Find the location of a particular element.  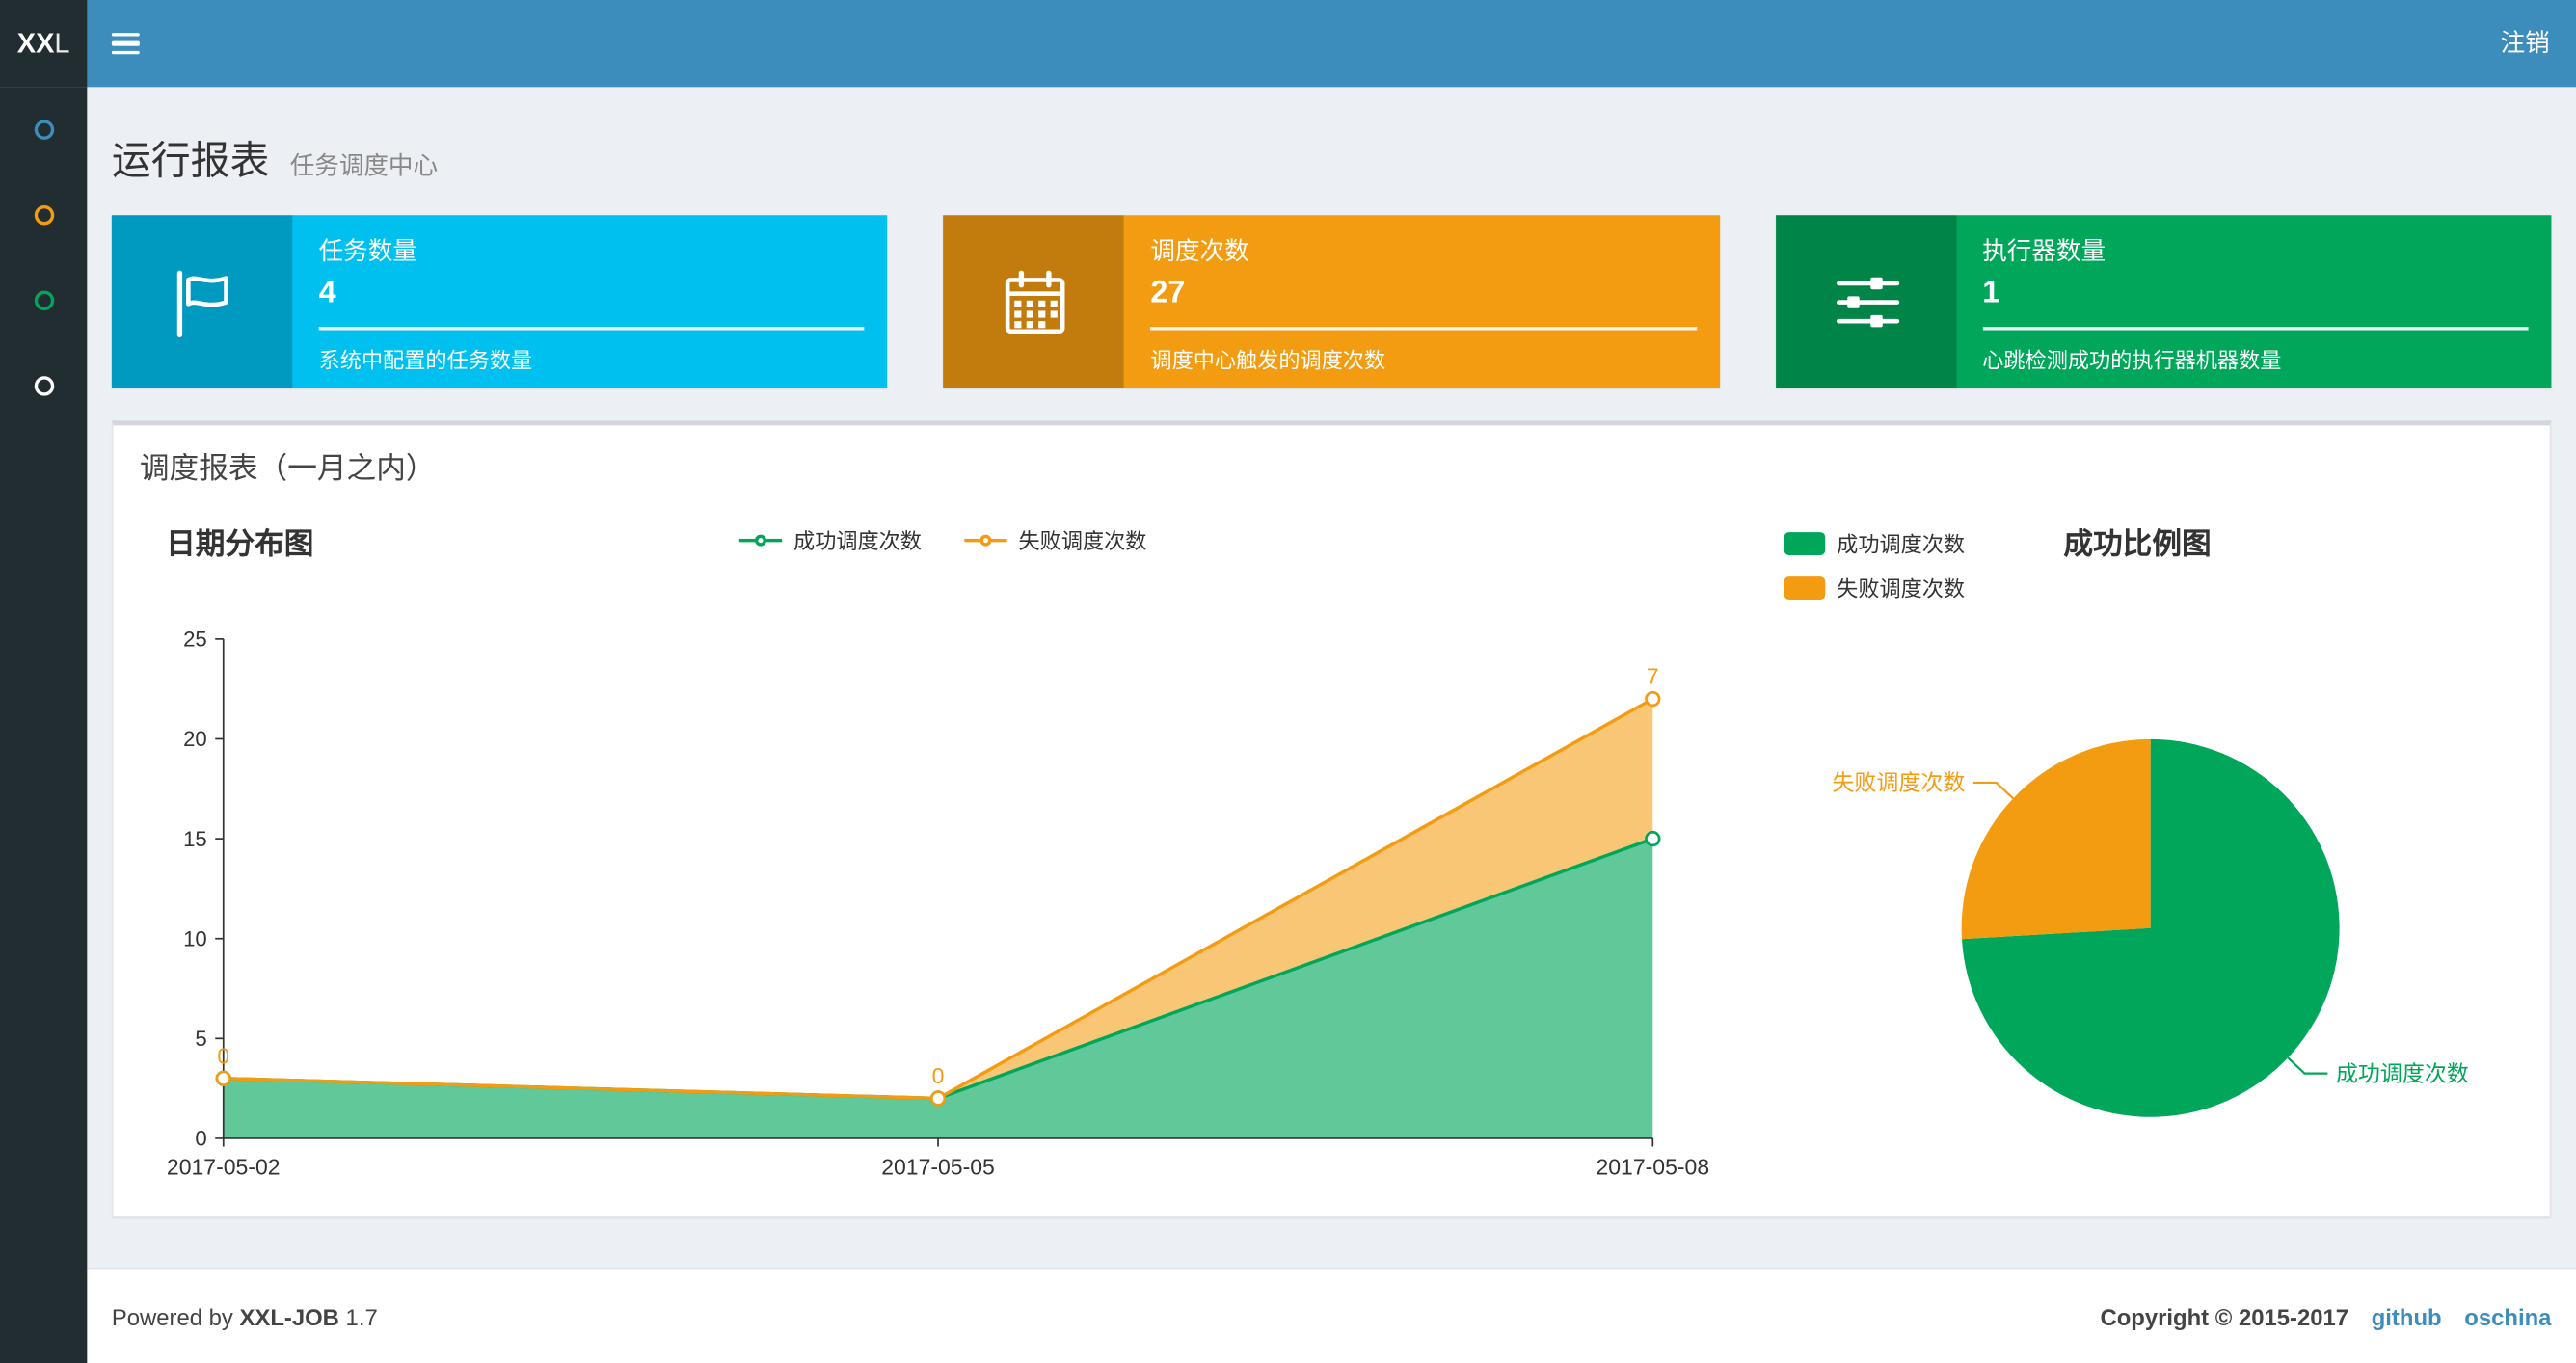

info-box-triggers: 调度次数 27 调度中心触发的调度次数 is located at coordinates (1331, 301).